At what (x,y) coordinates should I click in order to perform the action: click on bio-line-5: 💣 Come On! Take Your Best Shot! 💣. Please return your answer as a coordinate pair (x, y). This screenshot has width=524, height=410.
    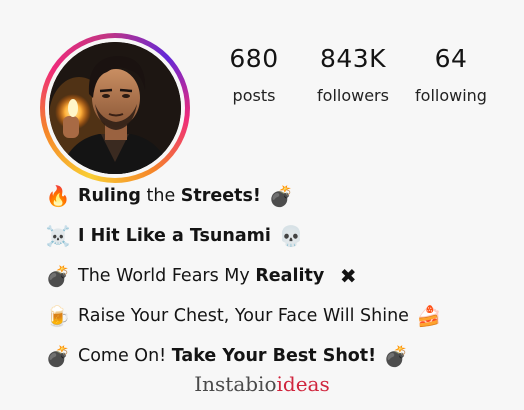
    Looking at the image, I should click on (279, 356).